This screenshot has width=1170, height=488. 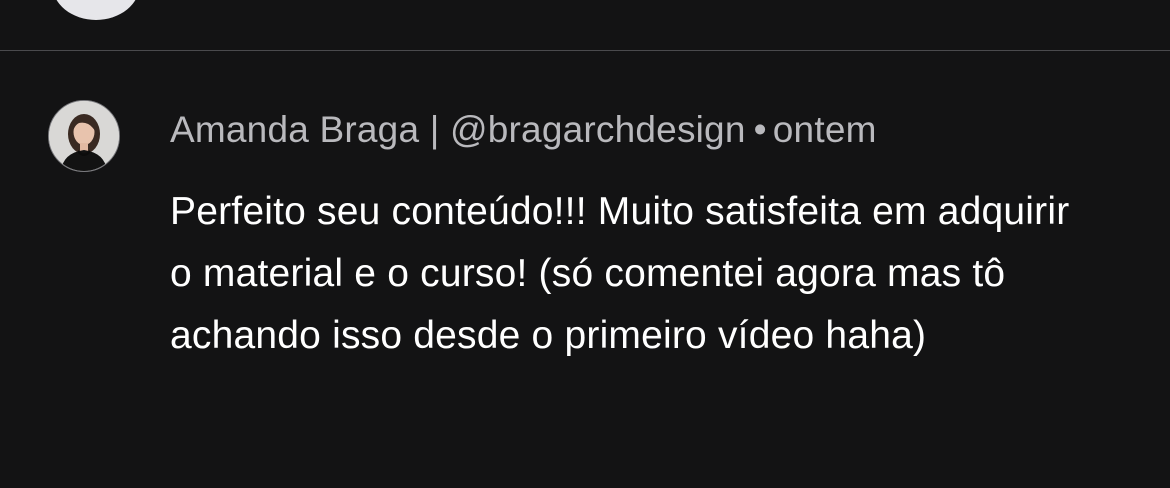 I want to click on comment-timestamp: ontem, so click(x=824, y=129).